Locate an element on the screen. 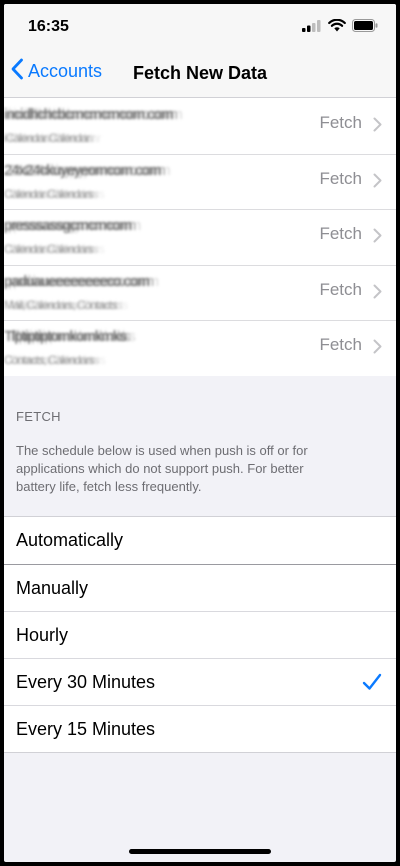  option-label: Every 30 Minutes is located at coordinates (86, 681).